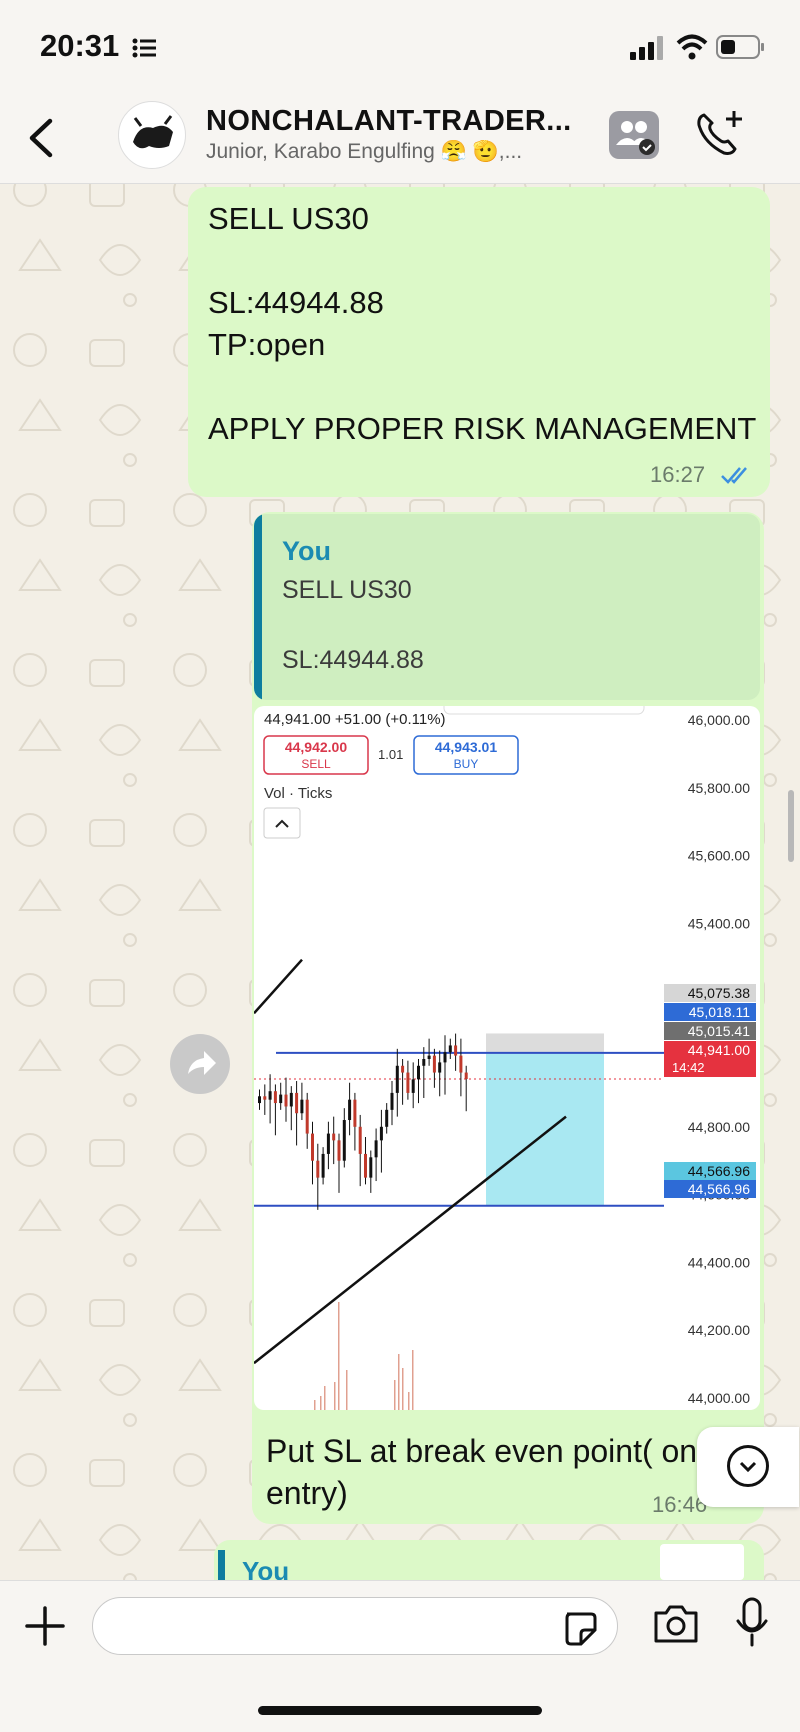 This screenshot has width=800, height=1732. What do you see at coordinates (791, 826) in the screenshot?
I see `scrollbar-thumb` at bounding box center [791, 826].